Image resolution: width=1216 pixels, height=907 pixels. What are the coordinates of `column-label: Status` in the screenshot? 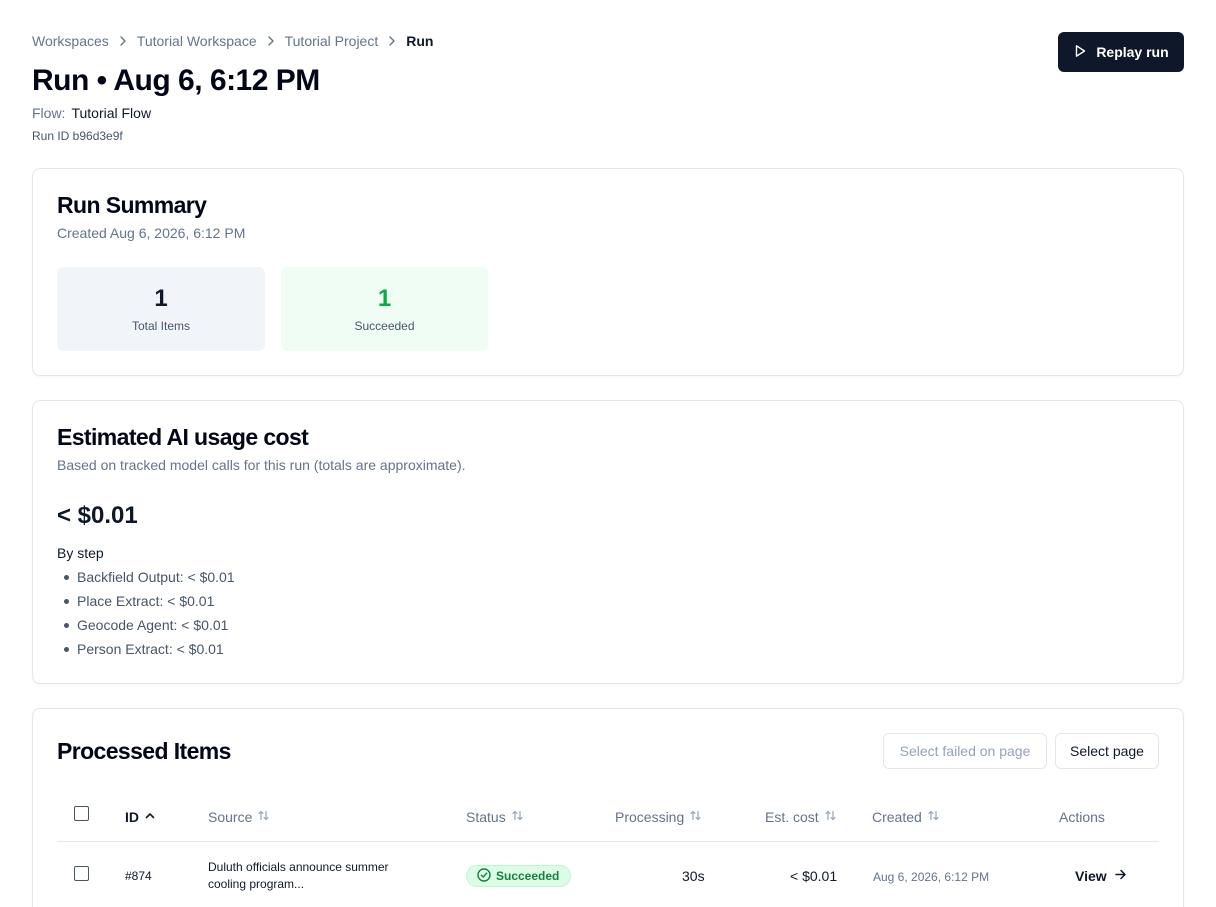 It's located at (486, 817).